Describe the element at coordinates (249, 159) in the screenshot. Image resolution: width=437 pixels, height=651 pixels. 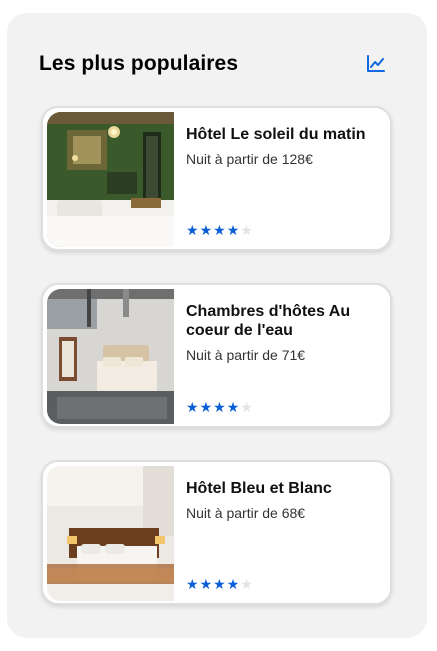
I see `hotel-price: Nuit à partir de 128€` at that location.